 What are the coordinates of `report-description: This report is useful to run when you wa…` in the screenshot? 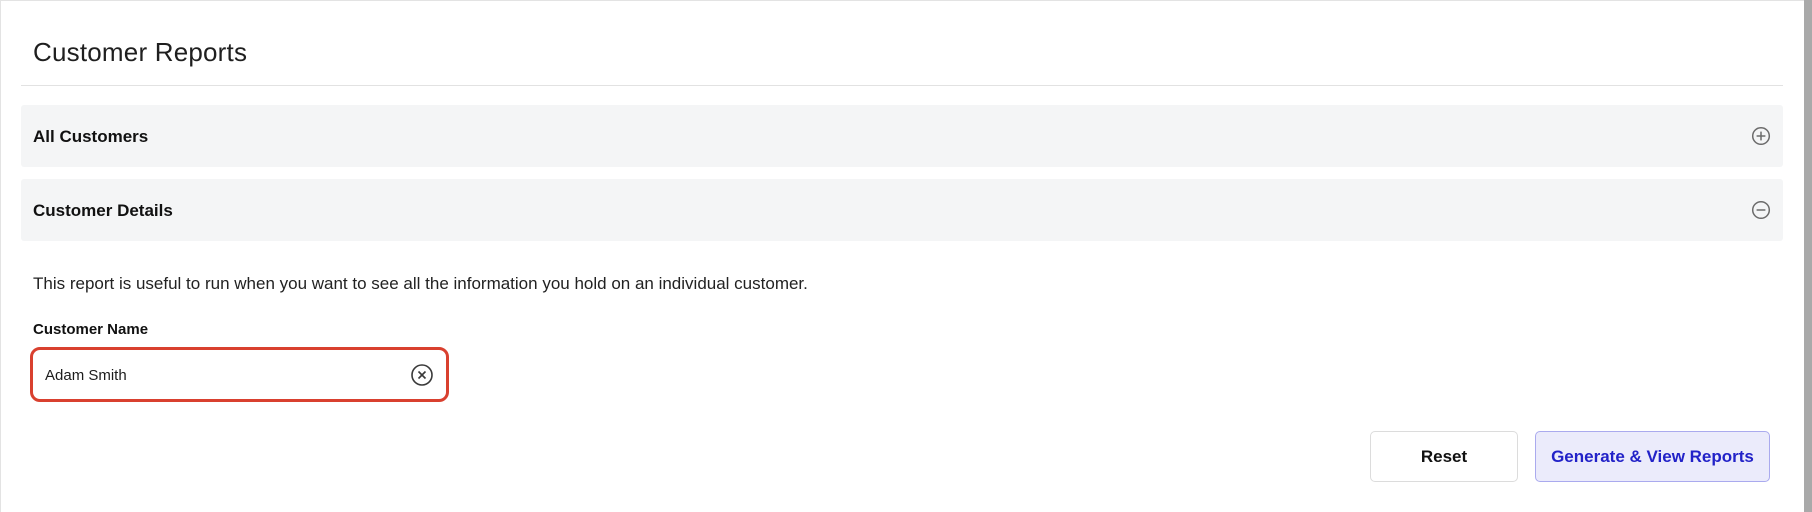 It's located at (420, 283).